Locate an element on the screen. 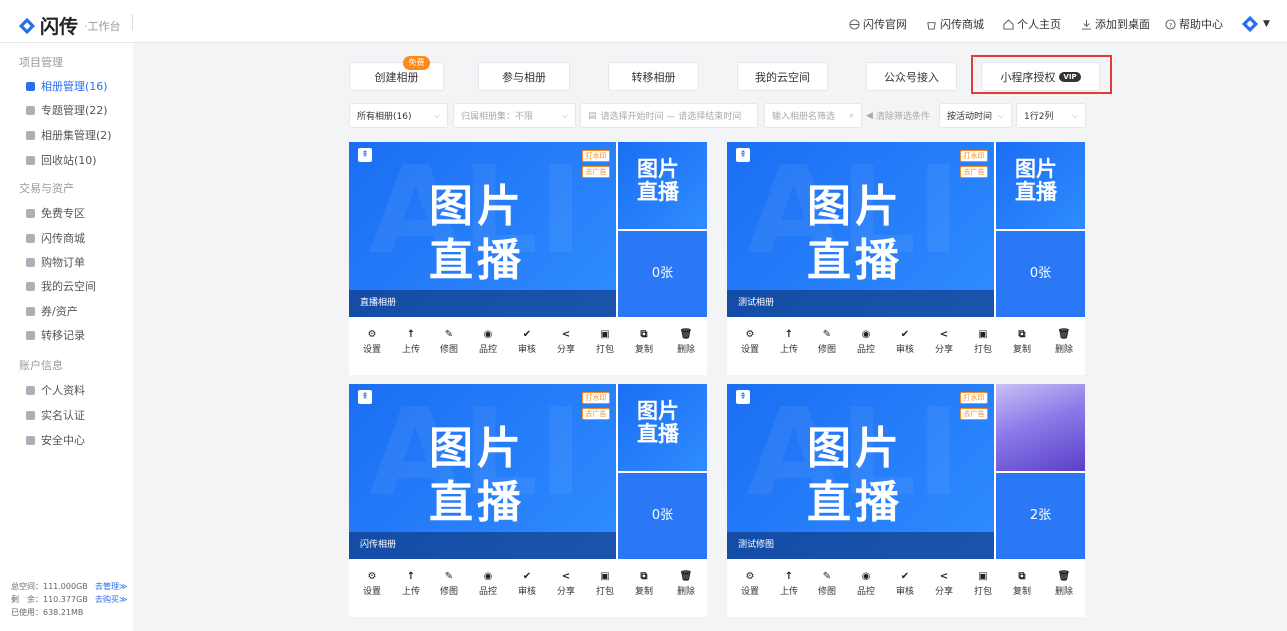 This screenshot has width=1287, height=631. sidebar-item-albums: 相册管理(16) is located at coordinates (67, 86).